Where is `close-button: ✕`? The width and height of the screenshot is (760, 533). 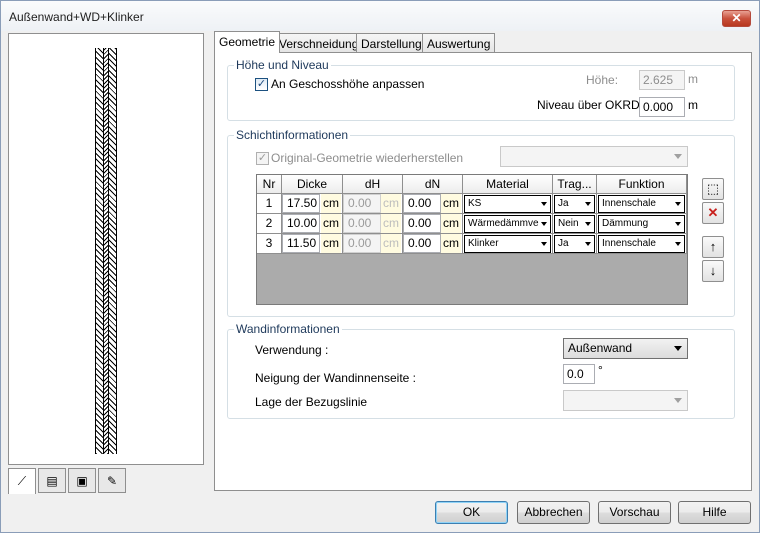
close-button: ✕ is located at coordinates (736, 18).